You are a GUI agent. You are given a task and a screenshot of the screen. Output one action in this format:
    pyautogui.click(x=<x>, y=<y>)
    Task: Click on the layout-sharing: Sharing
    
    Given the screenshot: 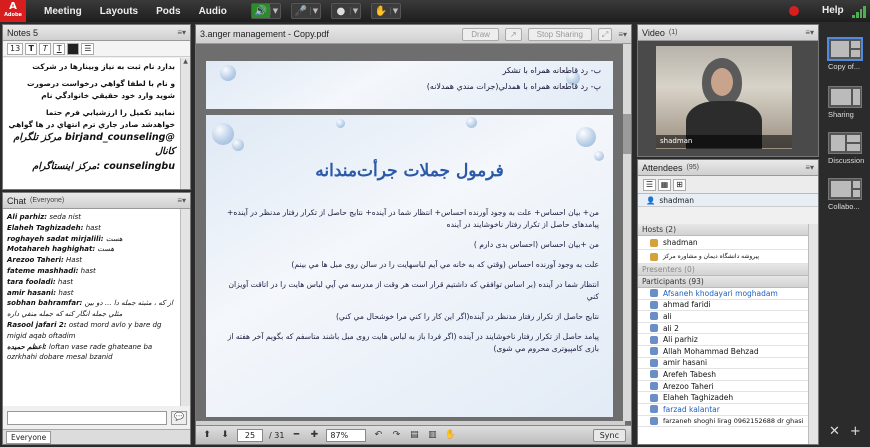 What is the action you would take?
    pyautogui.click(x=846, y=102)
    